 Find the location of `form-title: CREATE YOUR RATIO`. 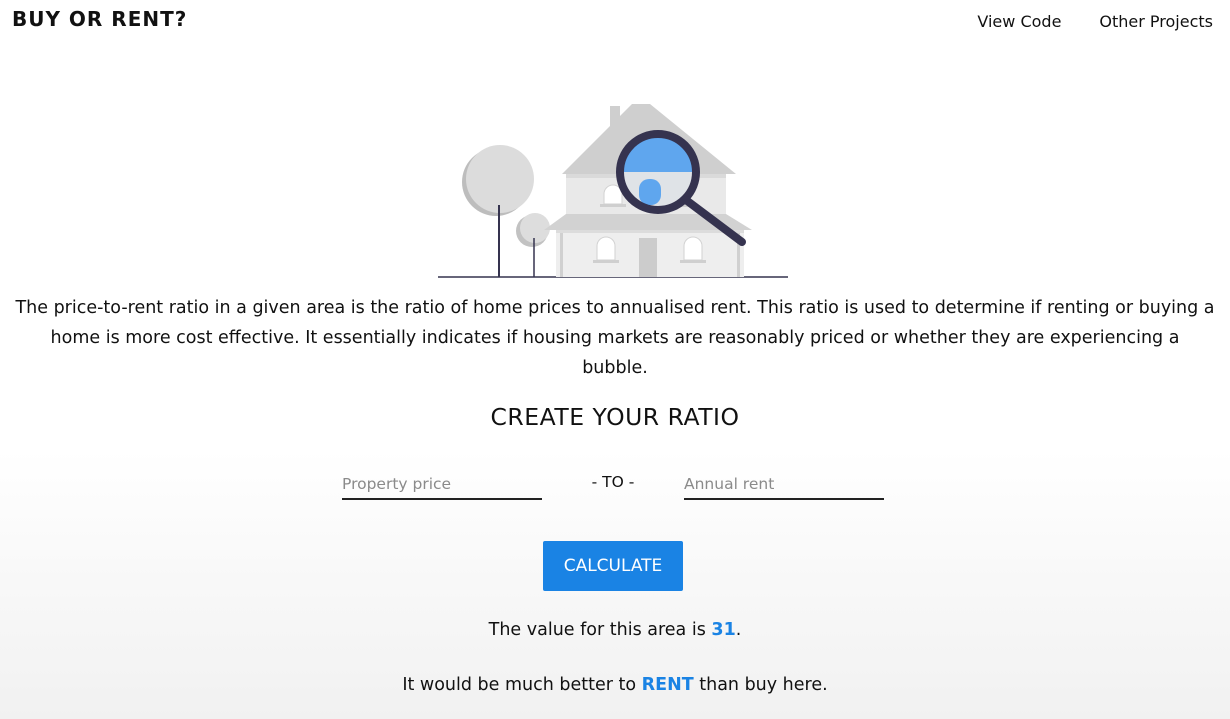

form-title: CREATE YOUR RATIO is located at coordinates (615, 417).